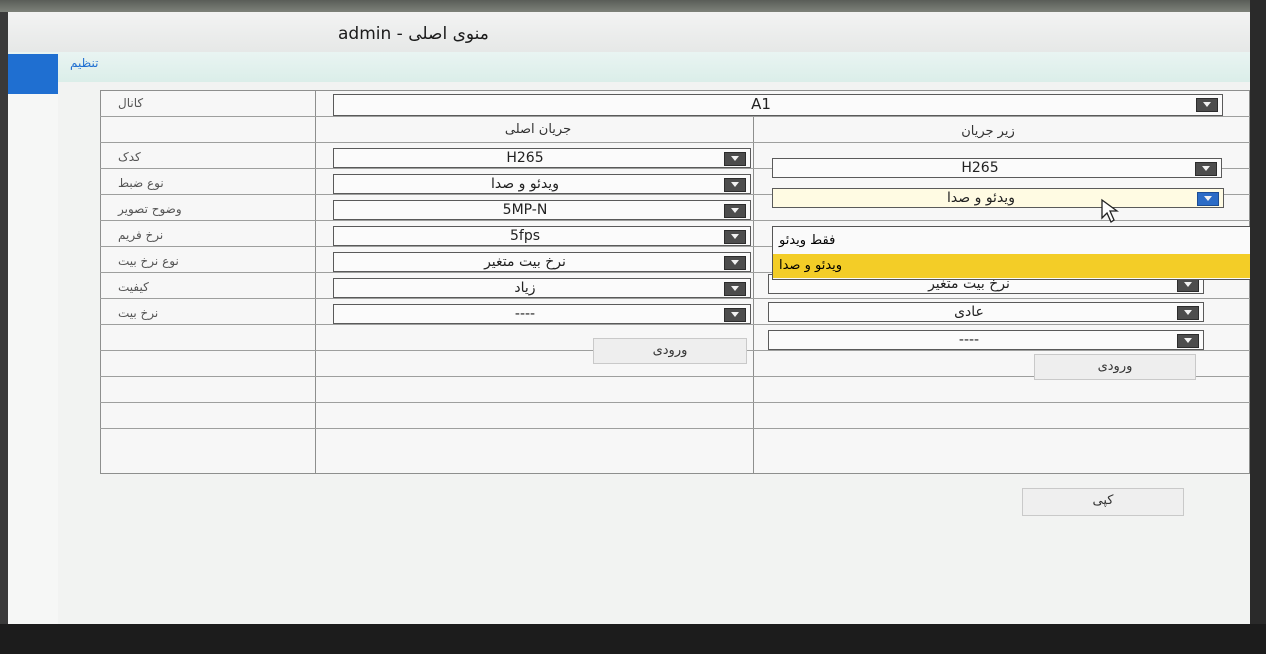 The height and width of the screenshot is (654, 1266). Describe the element at coordinates (761, 104) in the screenshot. I see `channel-value: A1` at that location.